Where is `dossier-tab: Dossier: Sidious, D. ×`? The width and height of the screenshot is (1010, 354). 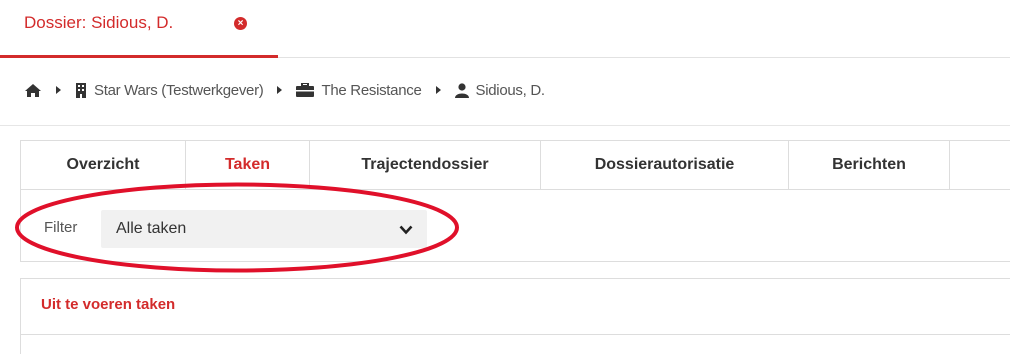
dossier-tab: Dossier: Sidious, D. × is located at coordinates (139, 29).